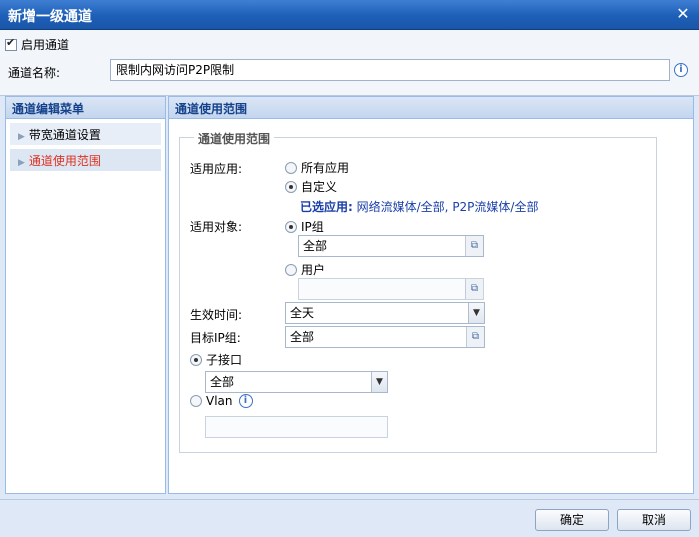 Image resolution: width=699 pixels, height=537 pixels. Describe the element at coordinates (222, 382) in the screenshot. I see `sub-interface-value: 全部` at that location.